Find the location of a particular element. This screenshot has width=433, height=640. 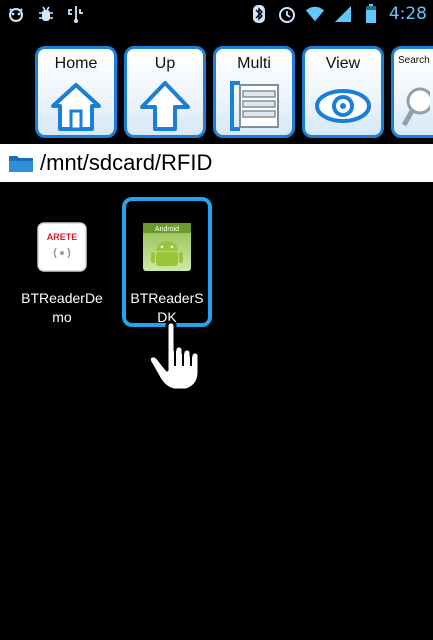

android-app-icon: Android is located at coordinates (167, 247).